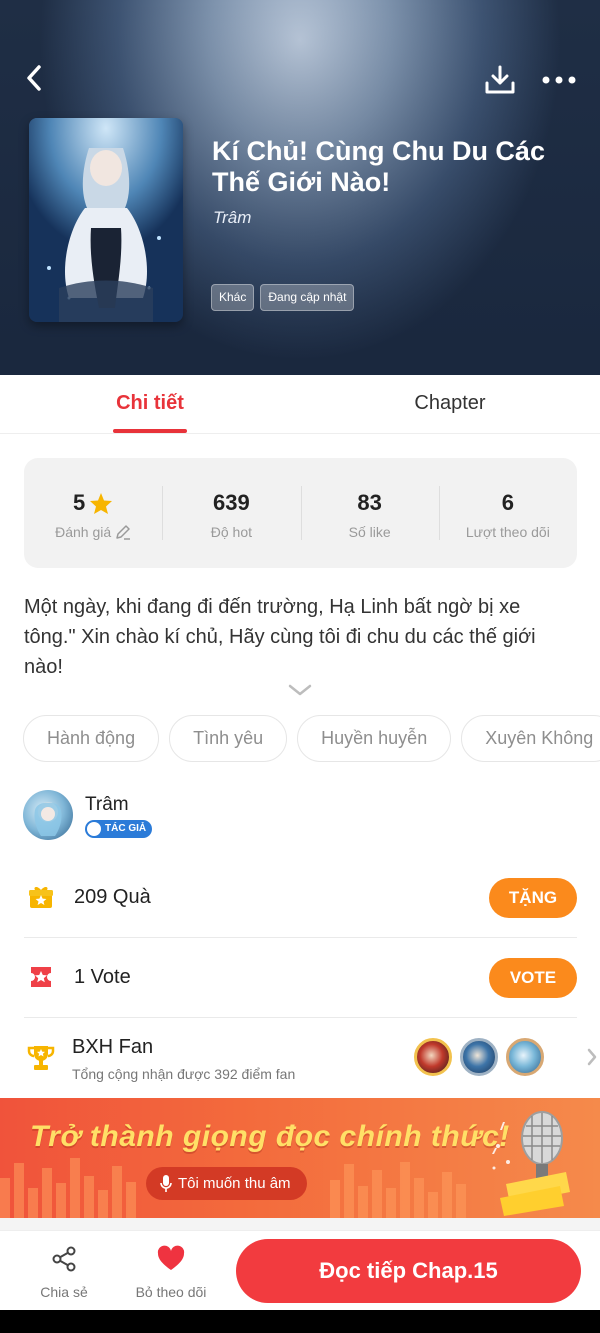 The image size is (600, 1333). What do you see at coordinates (300, 404) in the screenshot?
I see `tab-bar: Chi tiết Chapter` at bounding box center [300, 404].